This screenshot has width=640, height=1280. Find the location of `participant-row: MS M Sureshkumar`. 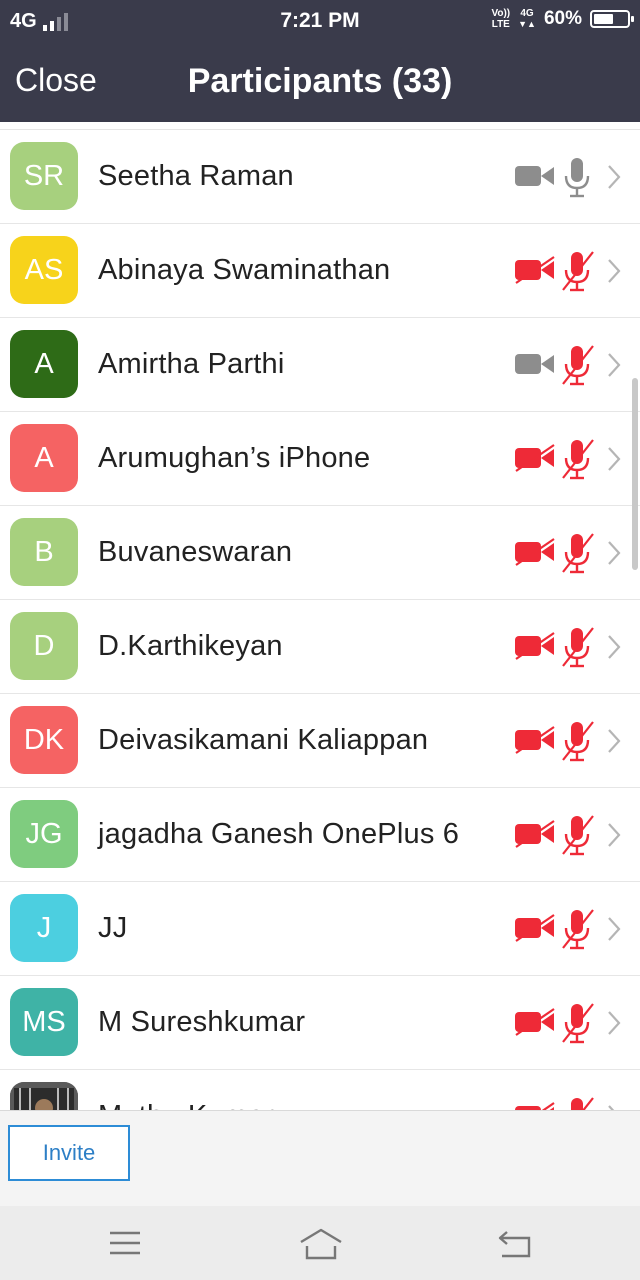

participant-row: MS M Sureshkumar is located at coordinates (320, 1023).